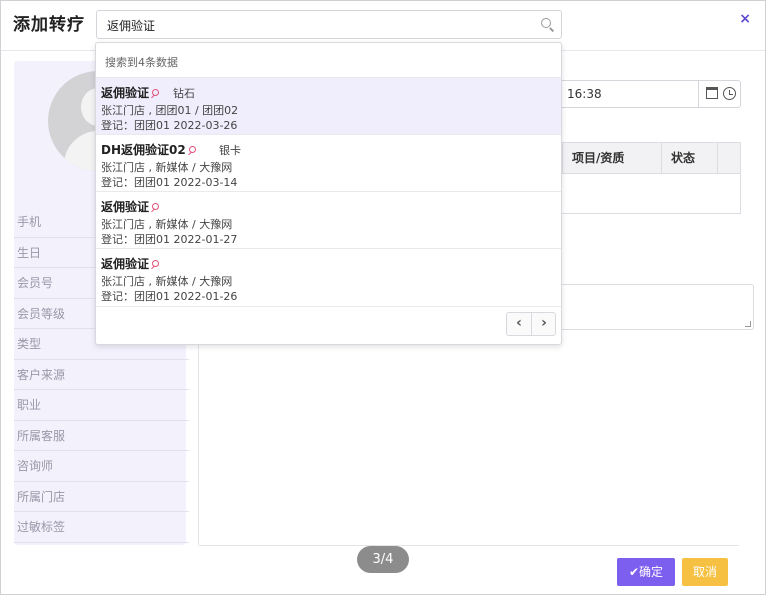 The image size is (766, 595). What do you see at coordinates (328, 219) in the screenshot?
I see `result-item: 返佣验证 张江门店 , 新媒体 / 大豫网 登记：团团01 2022-01-27` at bounding box center [328, 219].